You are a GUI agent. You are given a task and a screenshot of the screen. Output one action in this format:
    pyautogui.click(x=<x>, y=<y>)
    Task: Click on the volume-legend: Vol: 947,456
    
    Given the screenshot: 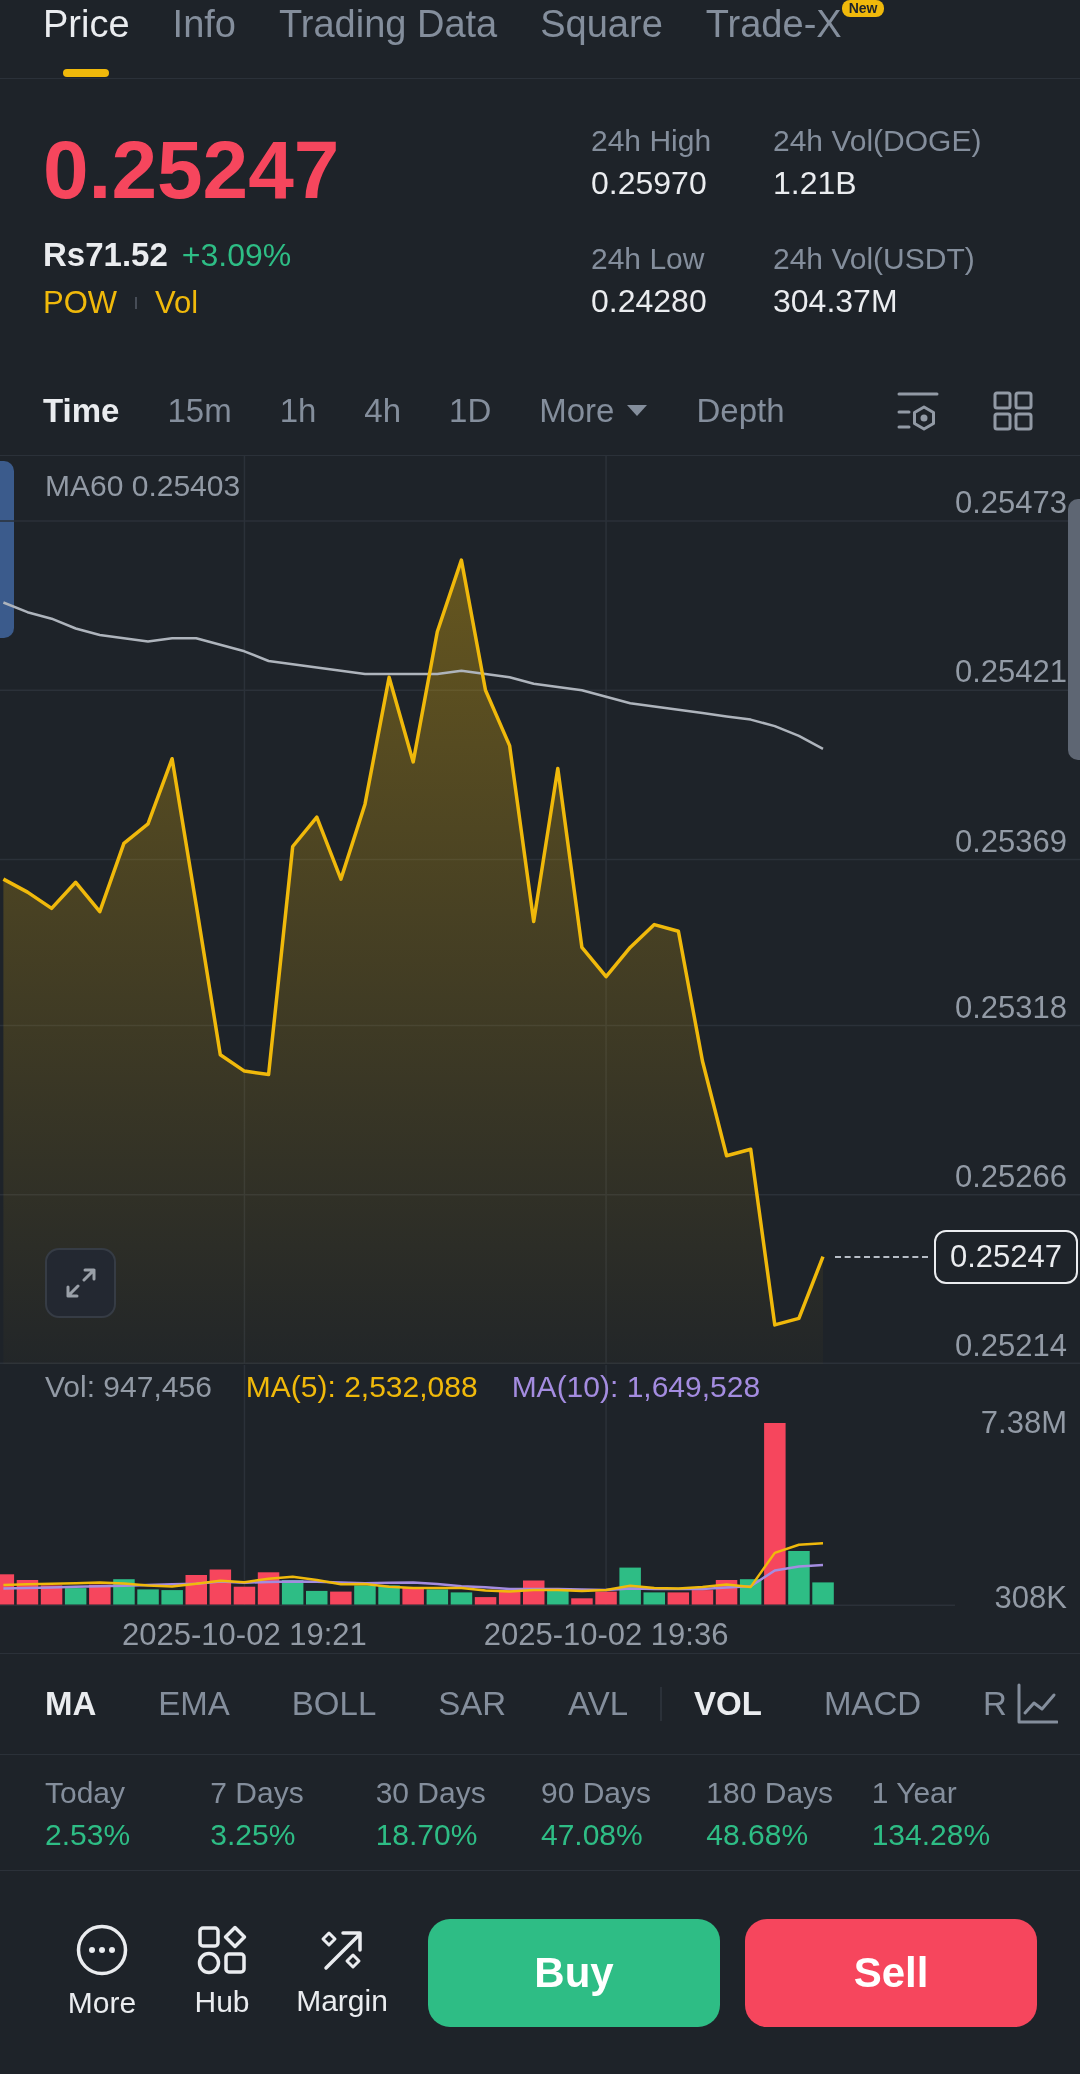 What is the action you would take?
    pyautogui.click(x=128, y=1387)
    